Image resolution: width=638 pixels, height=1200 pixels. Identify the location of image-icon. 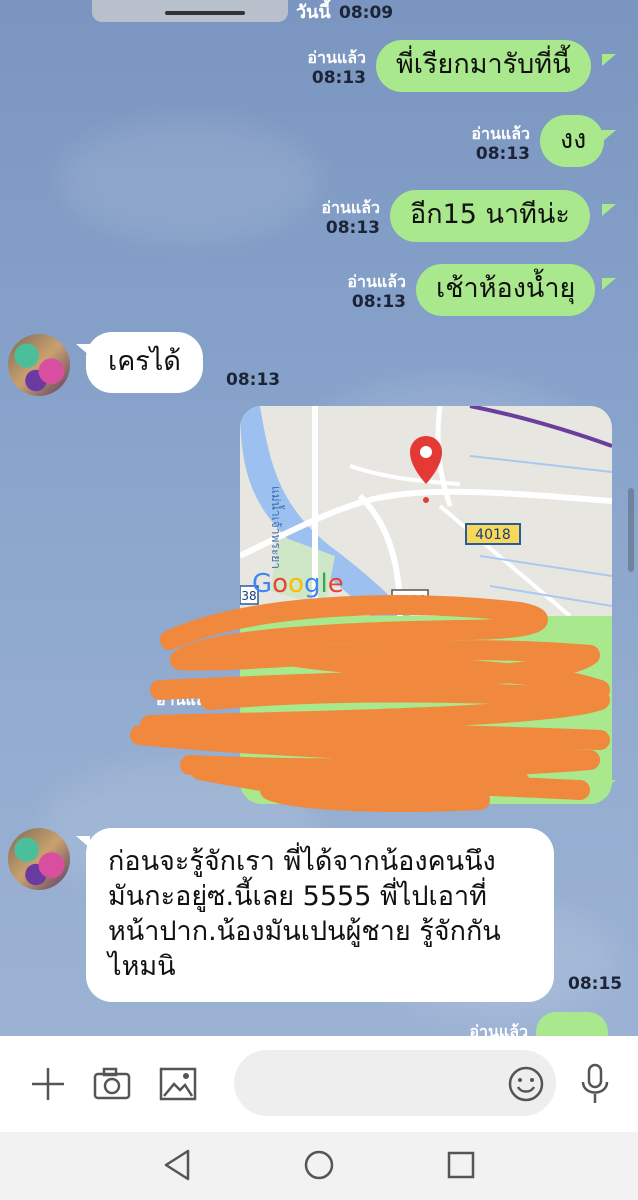
(178, 1084).